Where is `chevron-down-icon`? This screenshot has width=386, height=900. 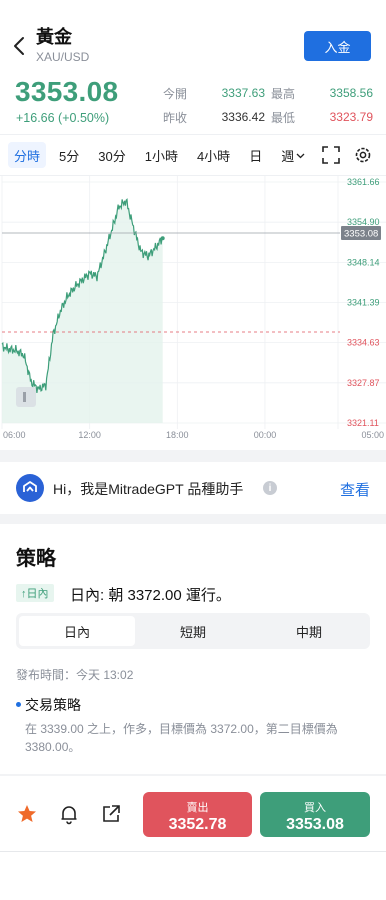 chevron-down-icon is located at coordinates (300, 155).